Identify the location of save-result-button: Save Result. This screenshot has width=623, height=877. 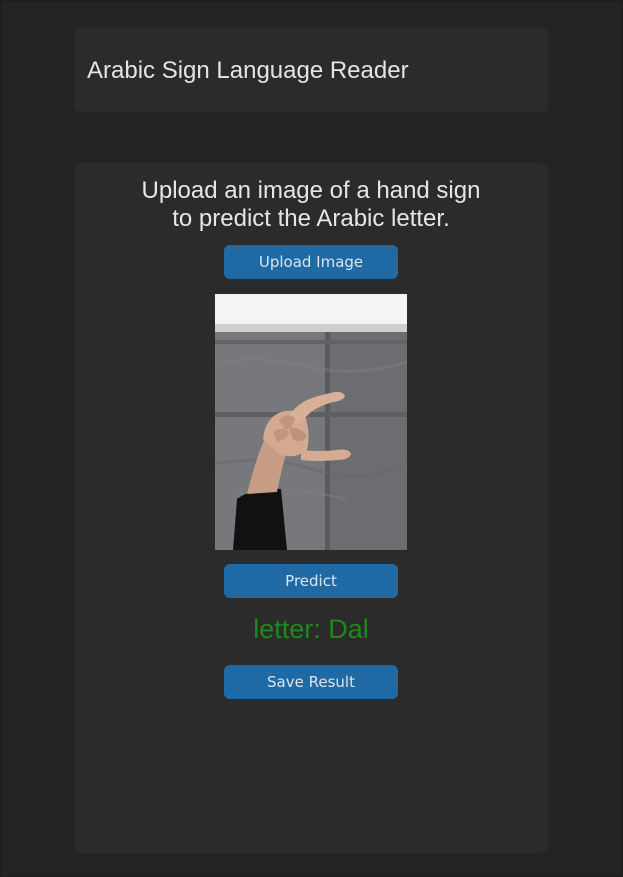
(311, 682).